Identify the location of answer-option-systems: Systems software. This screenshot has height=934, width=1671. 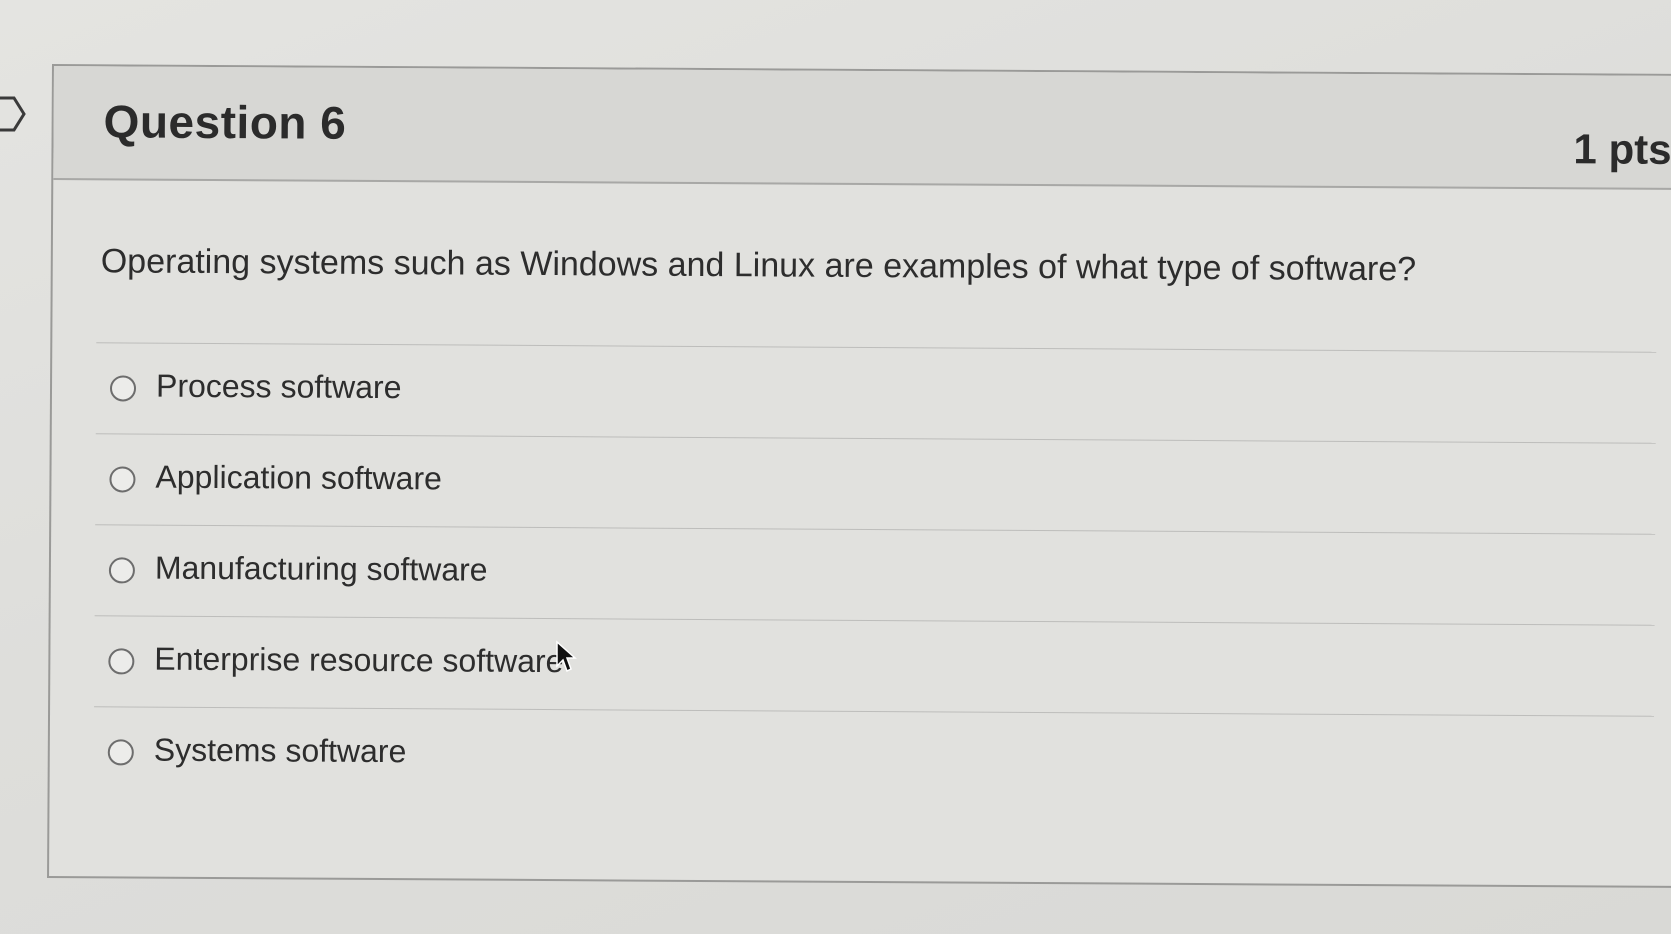
(874, 756).